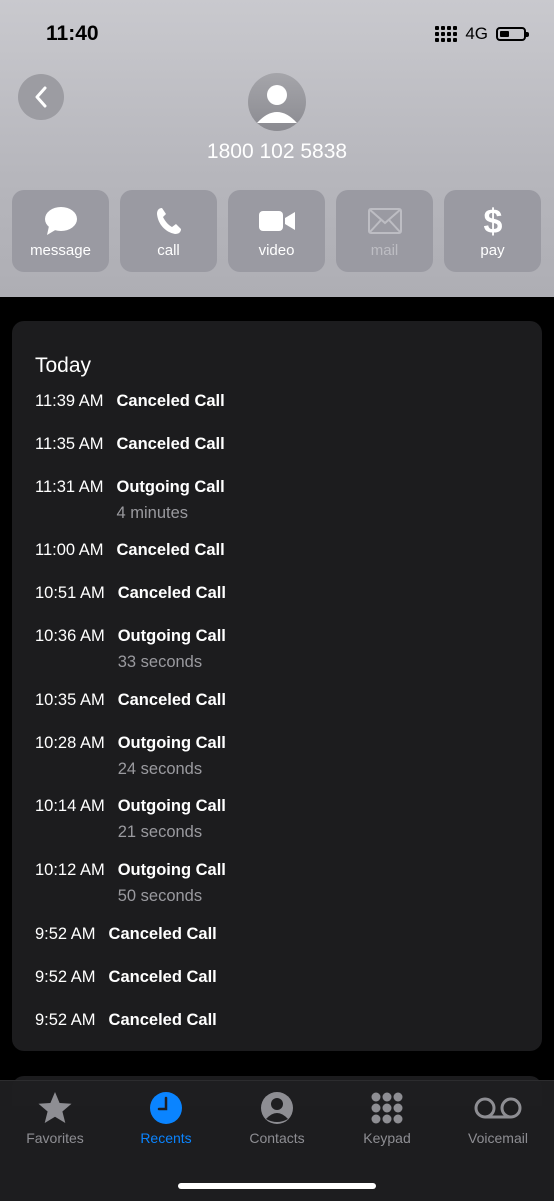  Describe the element at coordinates (70, 636) in the screenshot. I see `call-time: 10:36 AM` at that location.